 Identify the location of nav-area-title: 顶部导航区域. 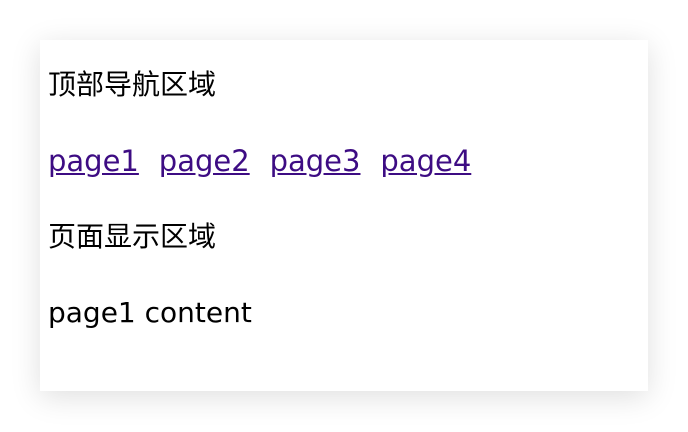
(132, 84).